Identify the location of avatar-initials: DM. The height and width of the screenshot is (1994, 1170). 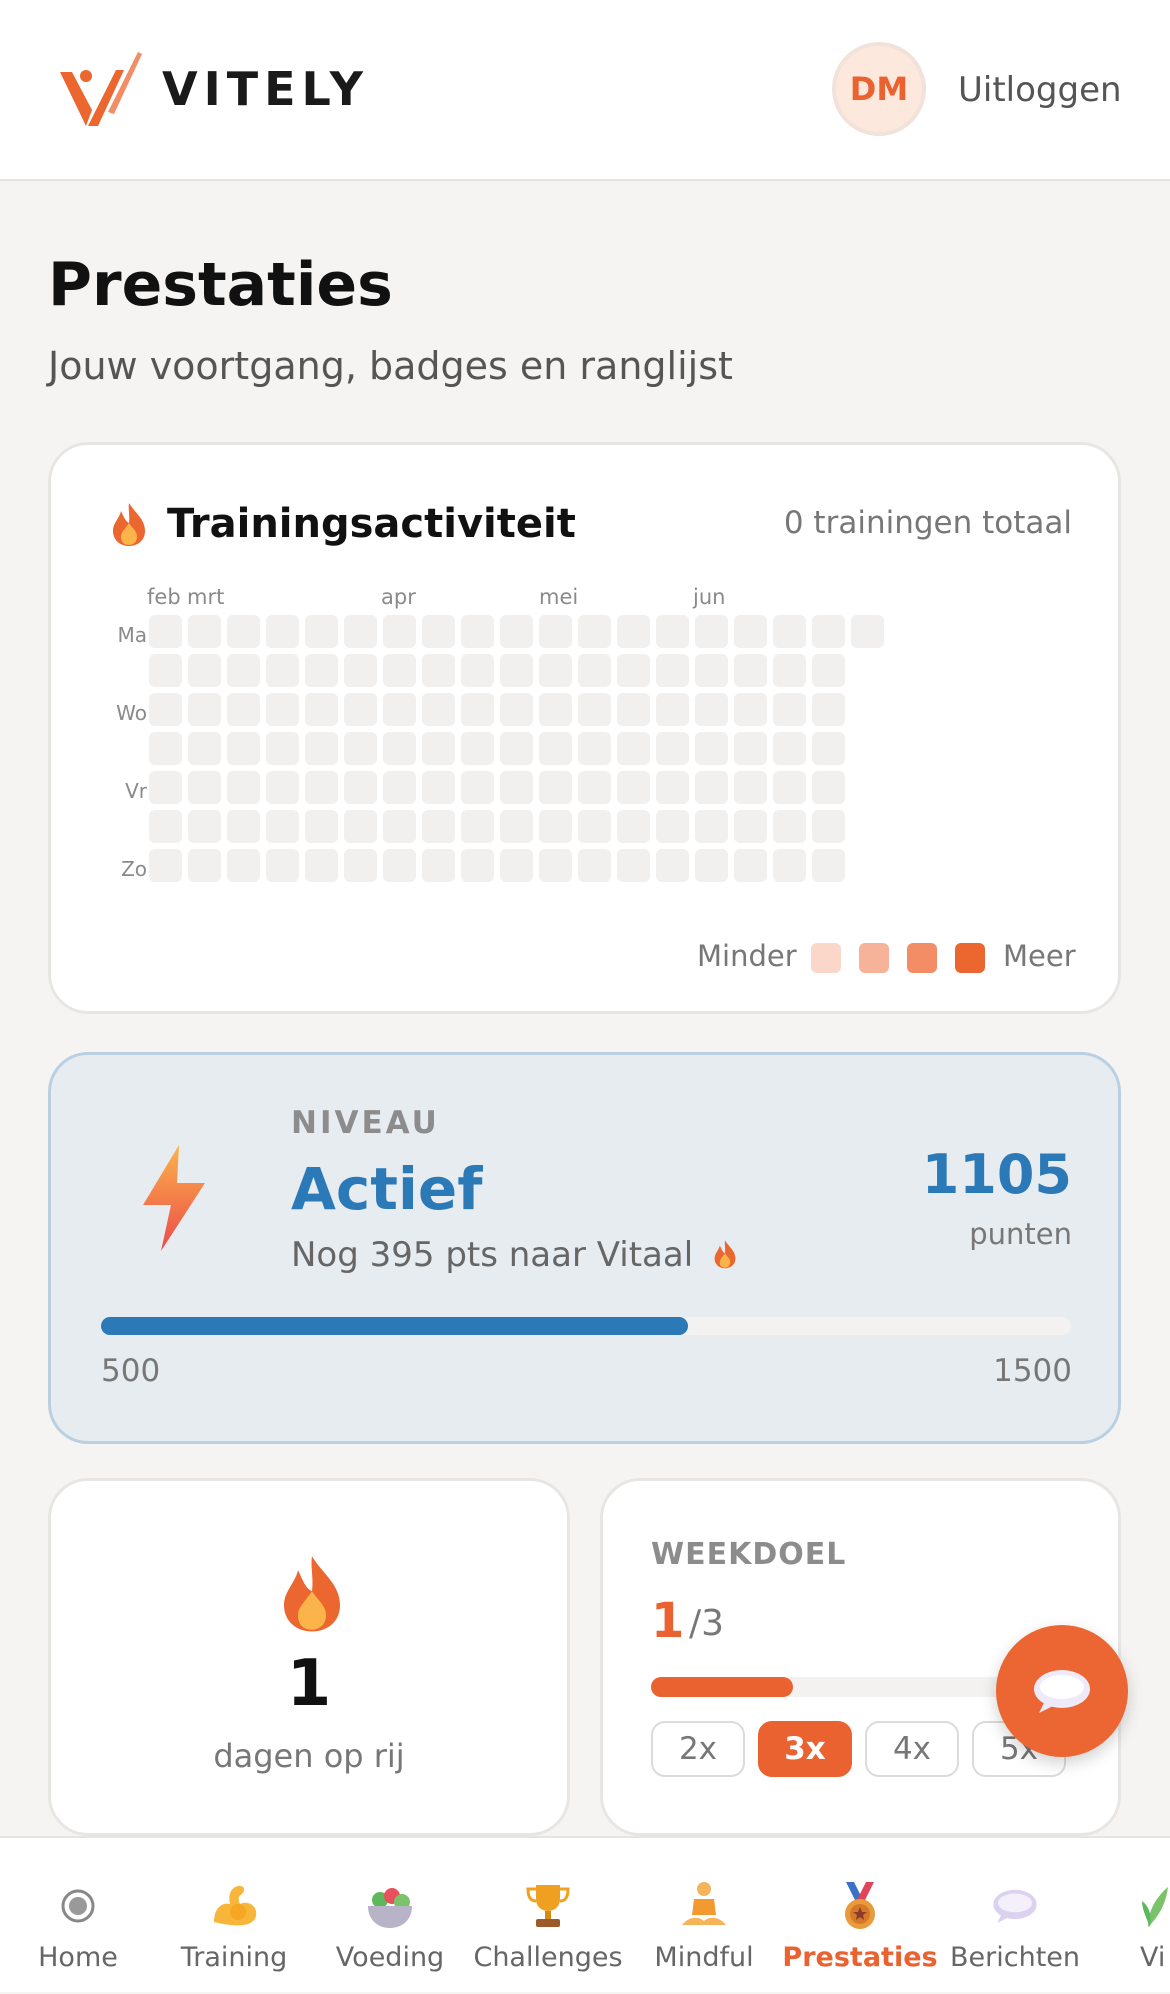
(879, 89).